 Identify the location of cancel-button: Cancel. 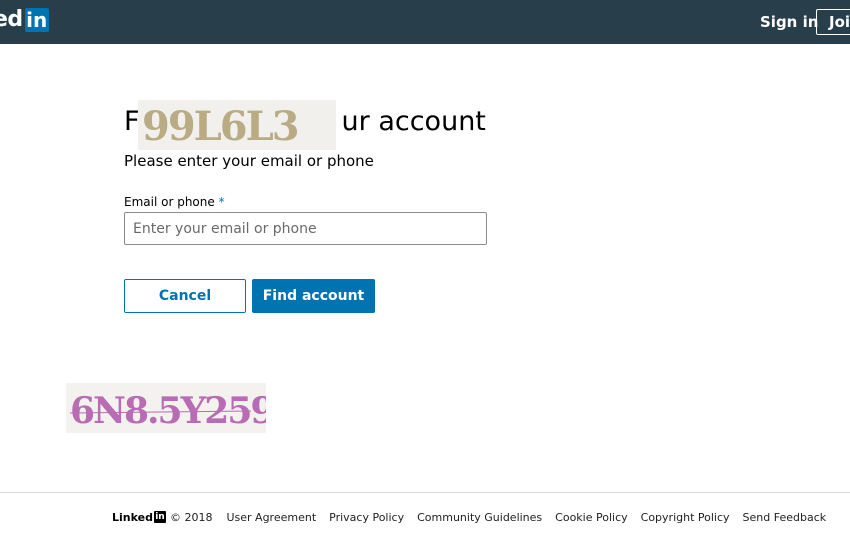
(185, 296).